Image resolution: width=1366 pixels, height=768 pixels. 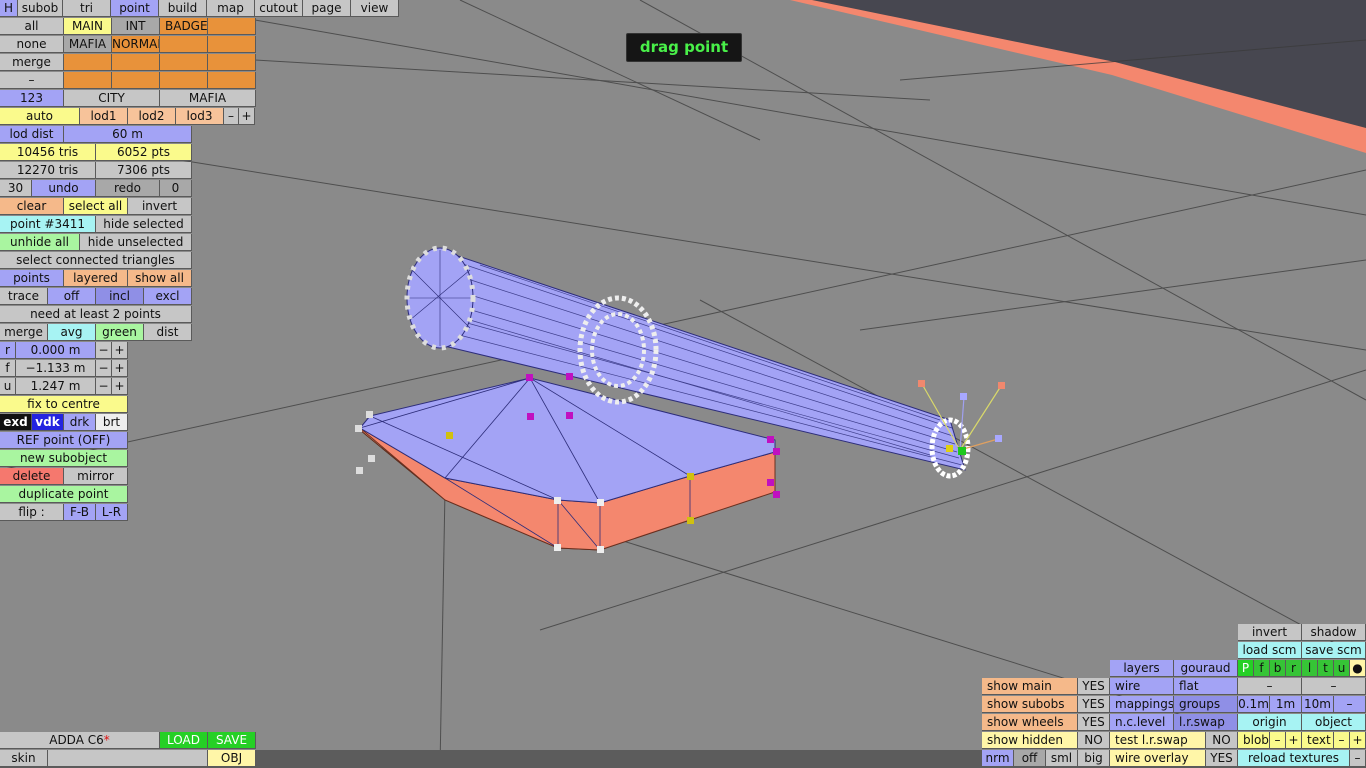 I want to click on invert-selection-button: invert, so click(x=160, y=206).